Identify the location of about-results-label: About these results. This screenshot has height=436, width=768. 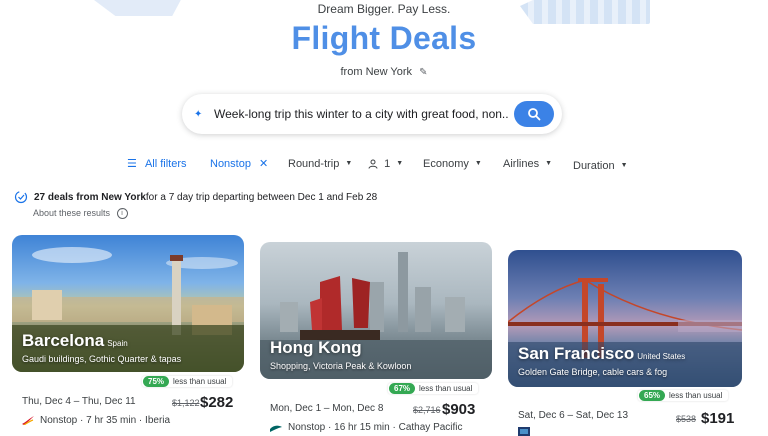
(72, 213).